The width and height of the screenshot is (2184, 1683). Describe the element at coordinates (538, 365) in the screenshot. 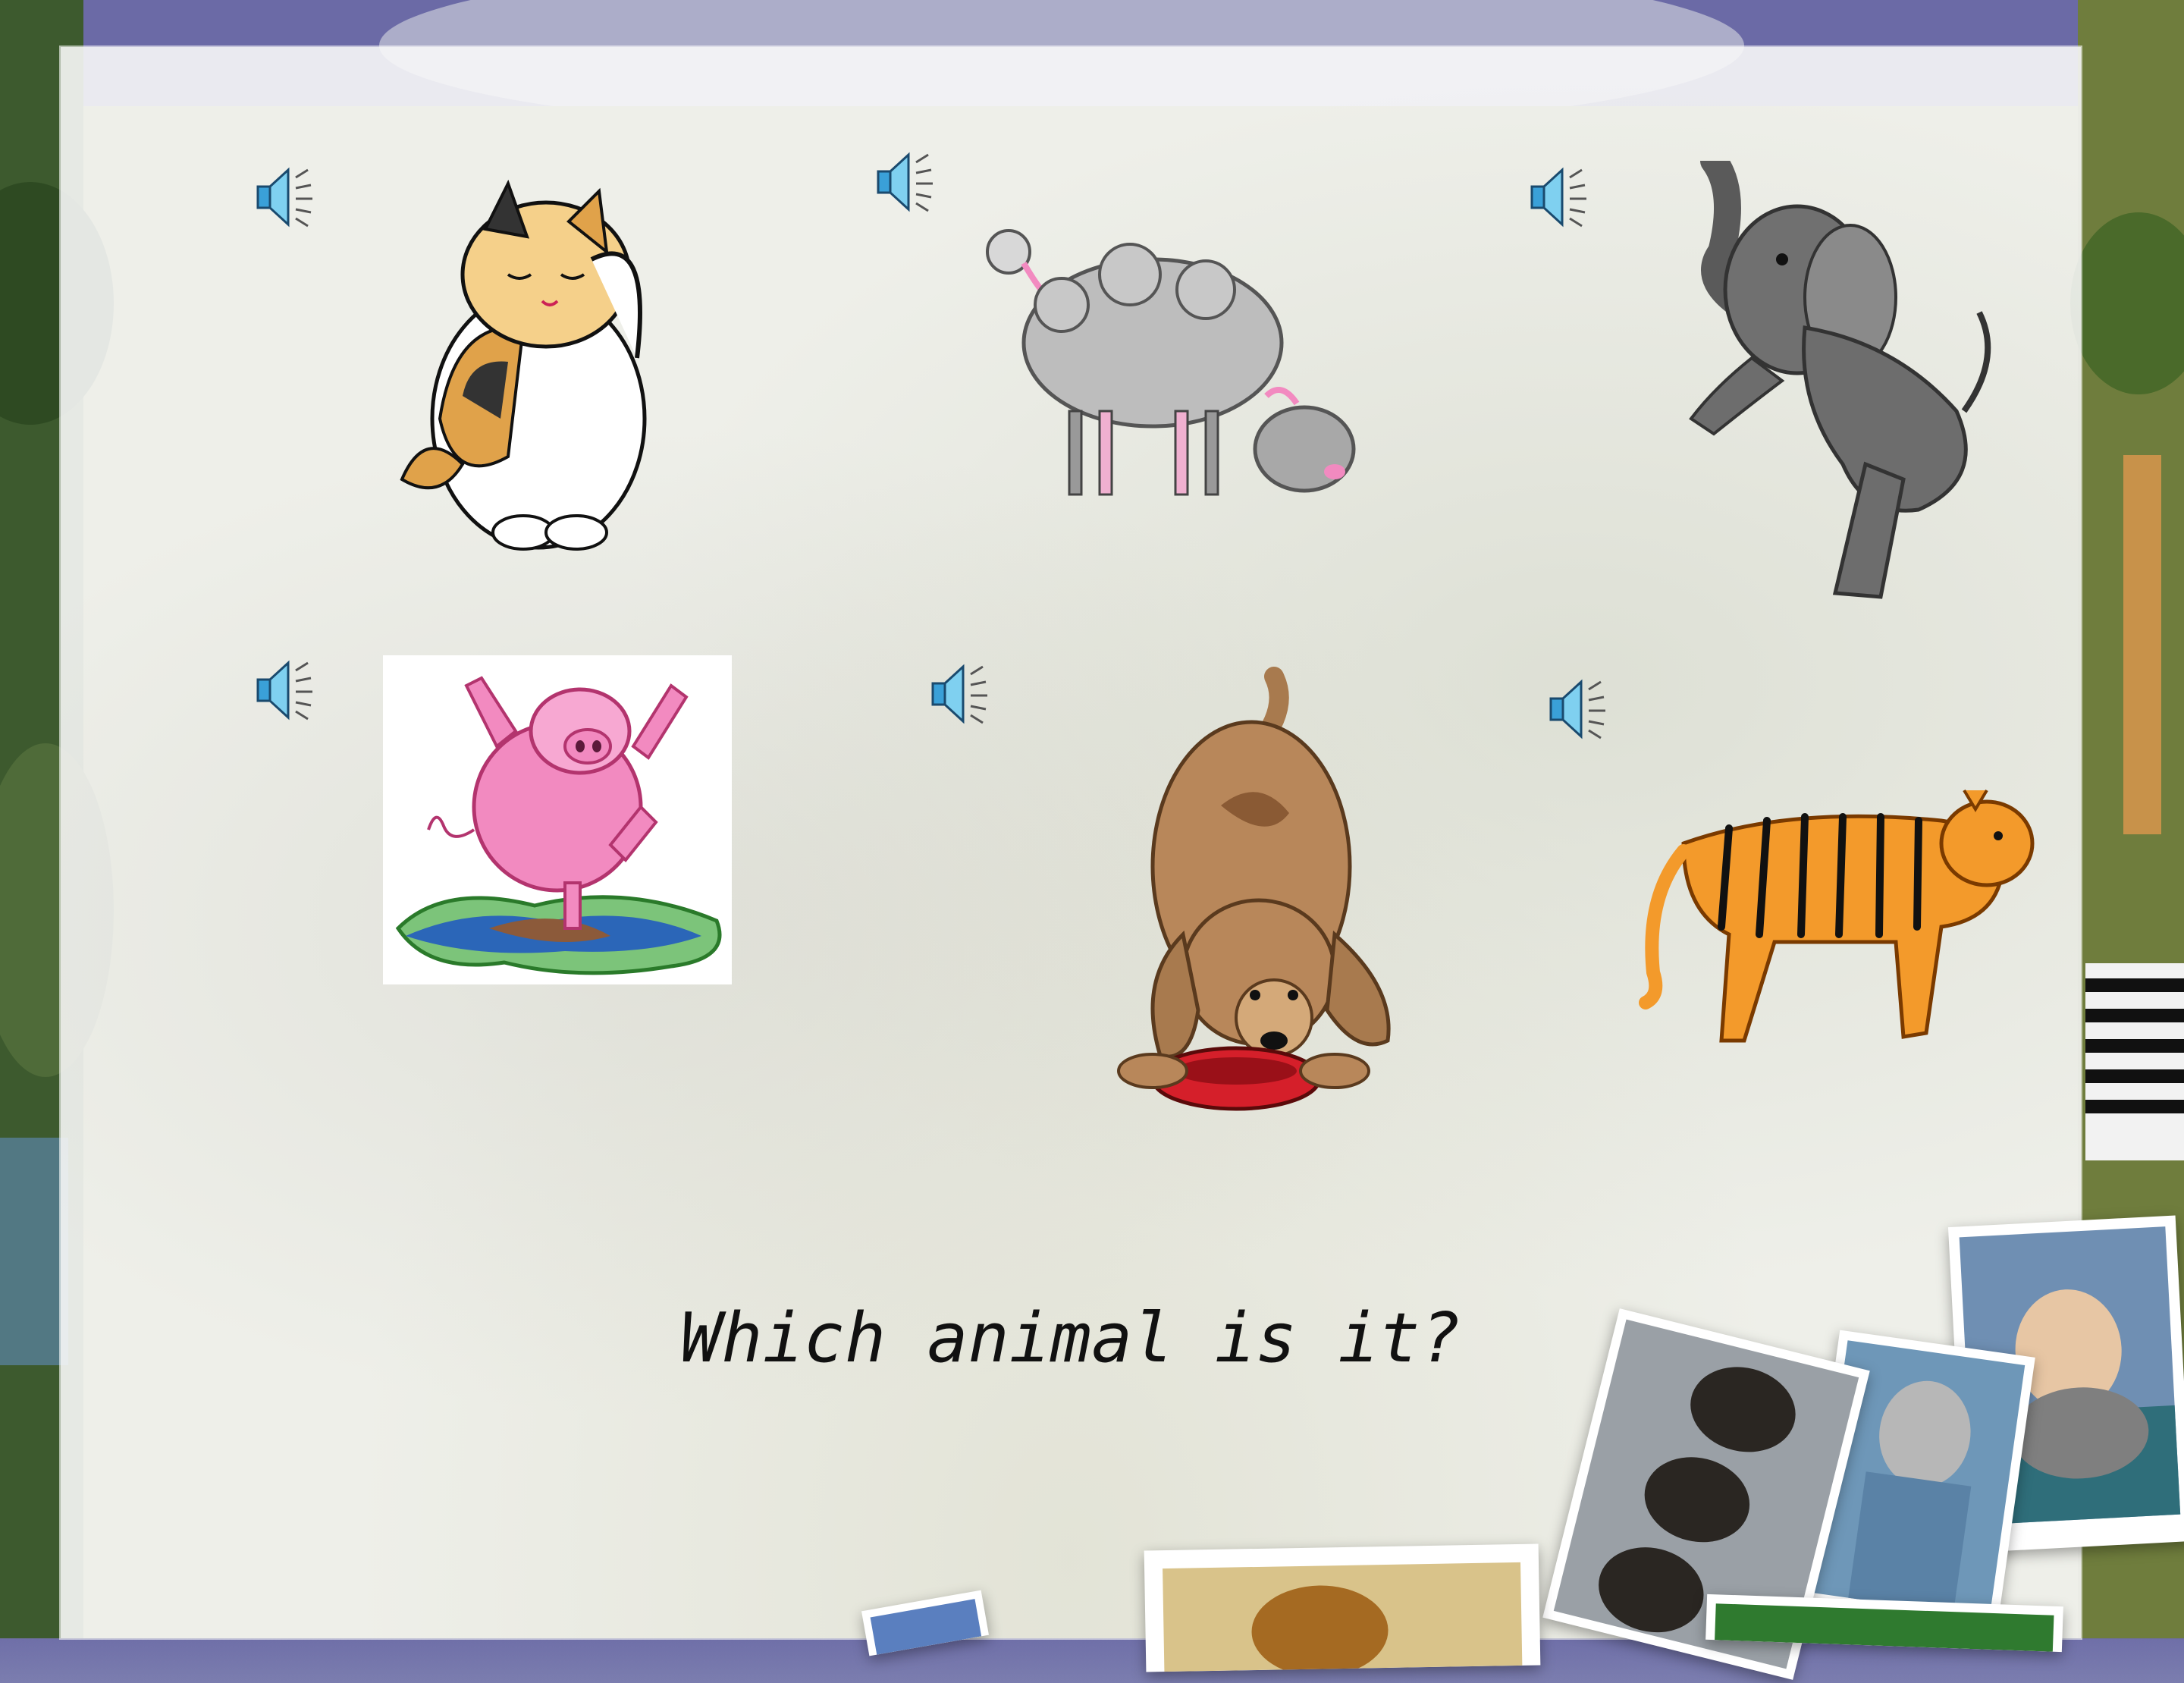

I see `cat-picture` at that location.